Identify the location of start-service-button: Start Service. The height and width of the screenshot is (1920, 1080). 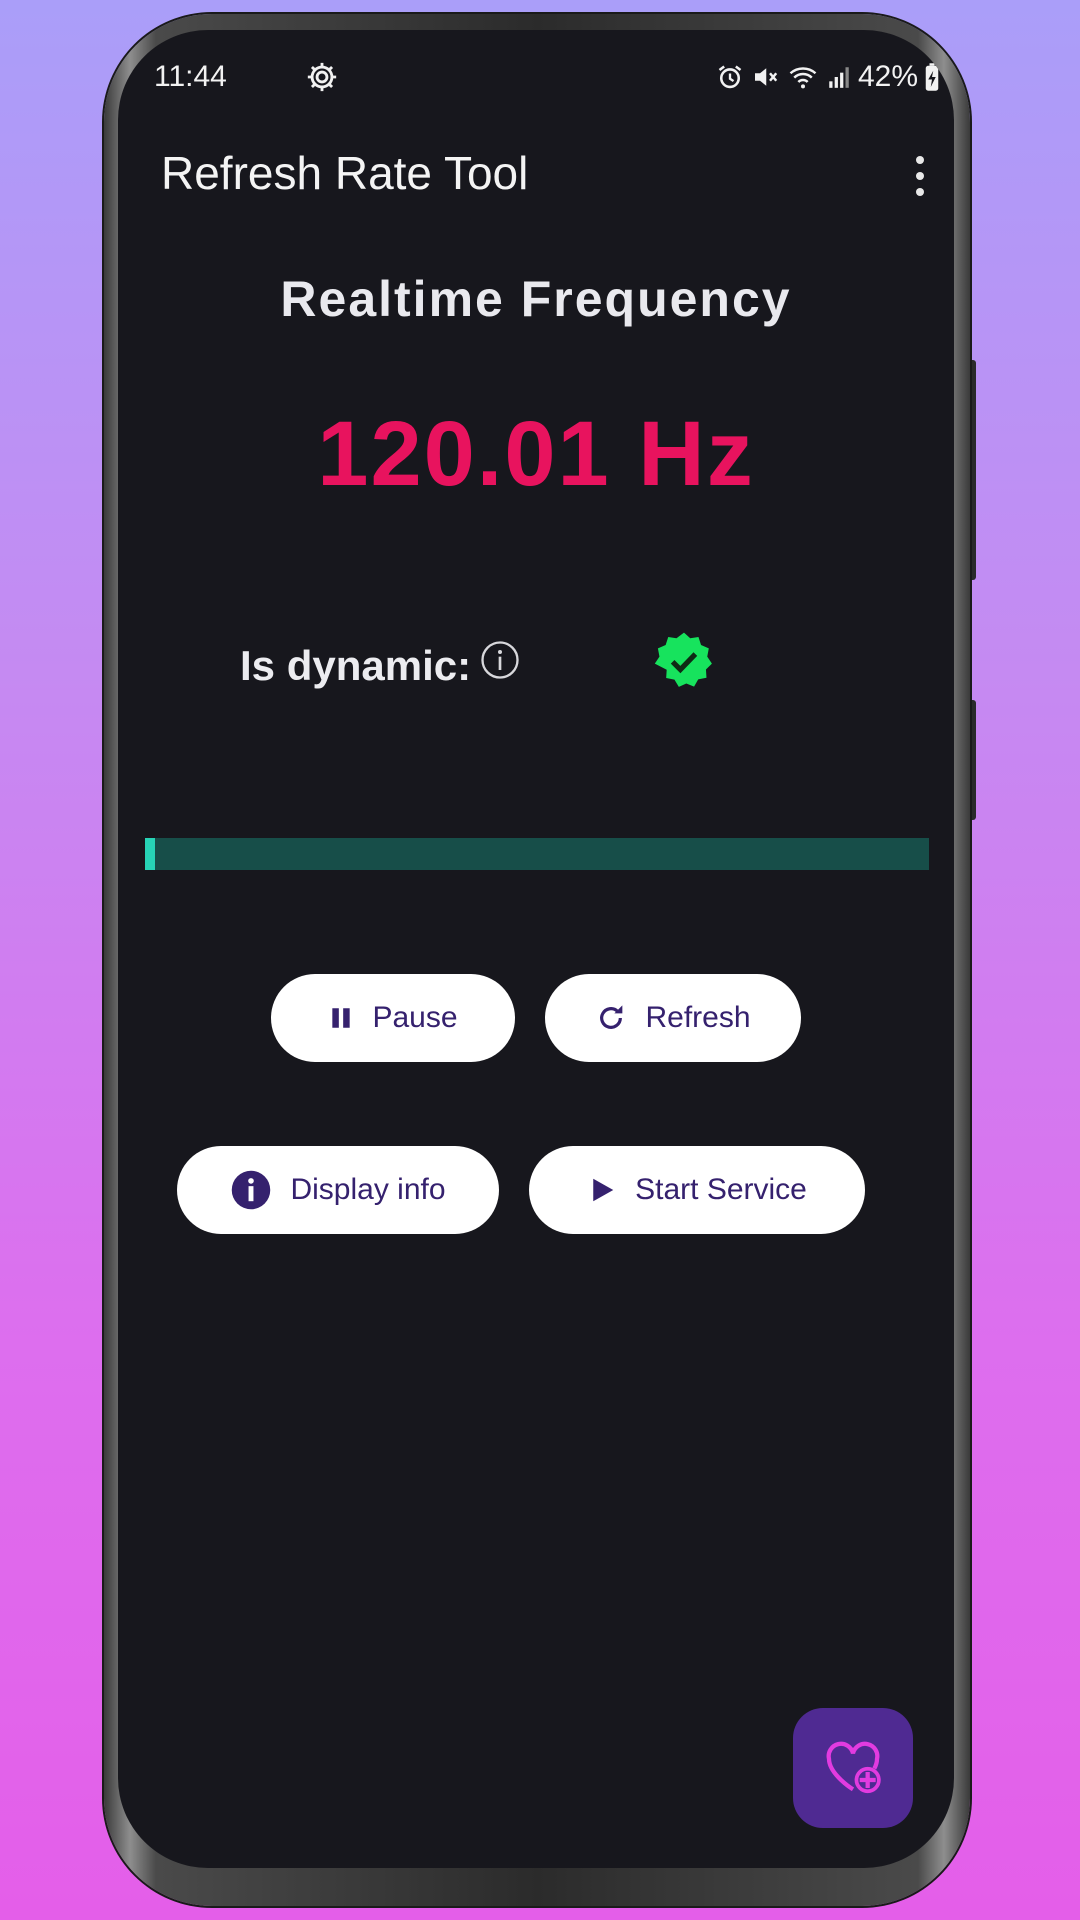
(697, 1190).